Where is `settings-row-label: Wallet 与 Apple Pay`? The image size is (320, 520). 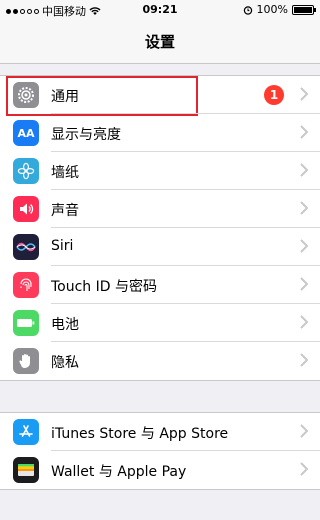
settings-row-label: Wallet 与 Apple Pay is located at coordinates (119, 472).